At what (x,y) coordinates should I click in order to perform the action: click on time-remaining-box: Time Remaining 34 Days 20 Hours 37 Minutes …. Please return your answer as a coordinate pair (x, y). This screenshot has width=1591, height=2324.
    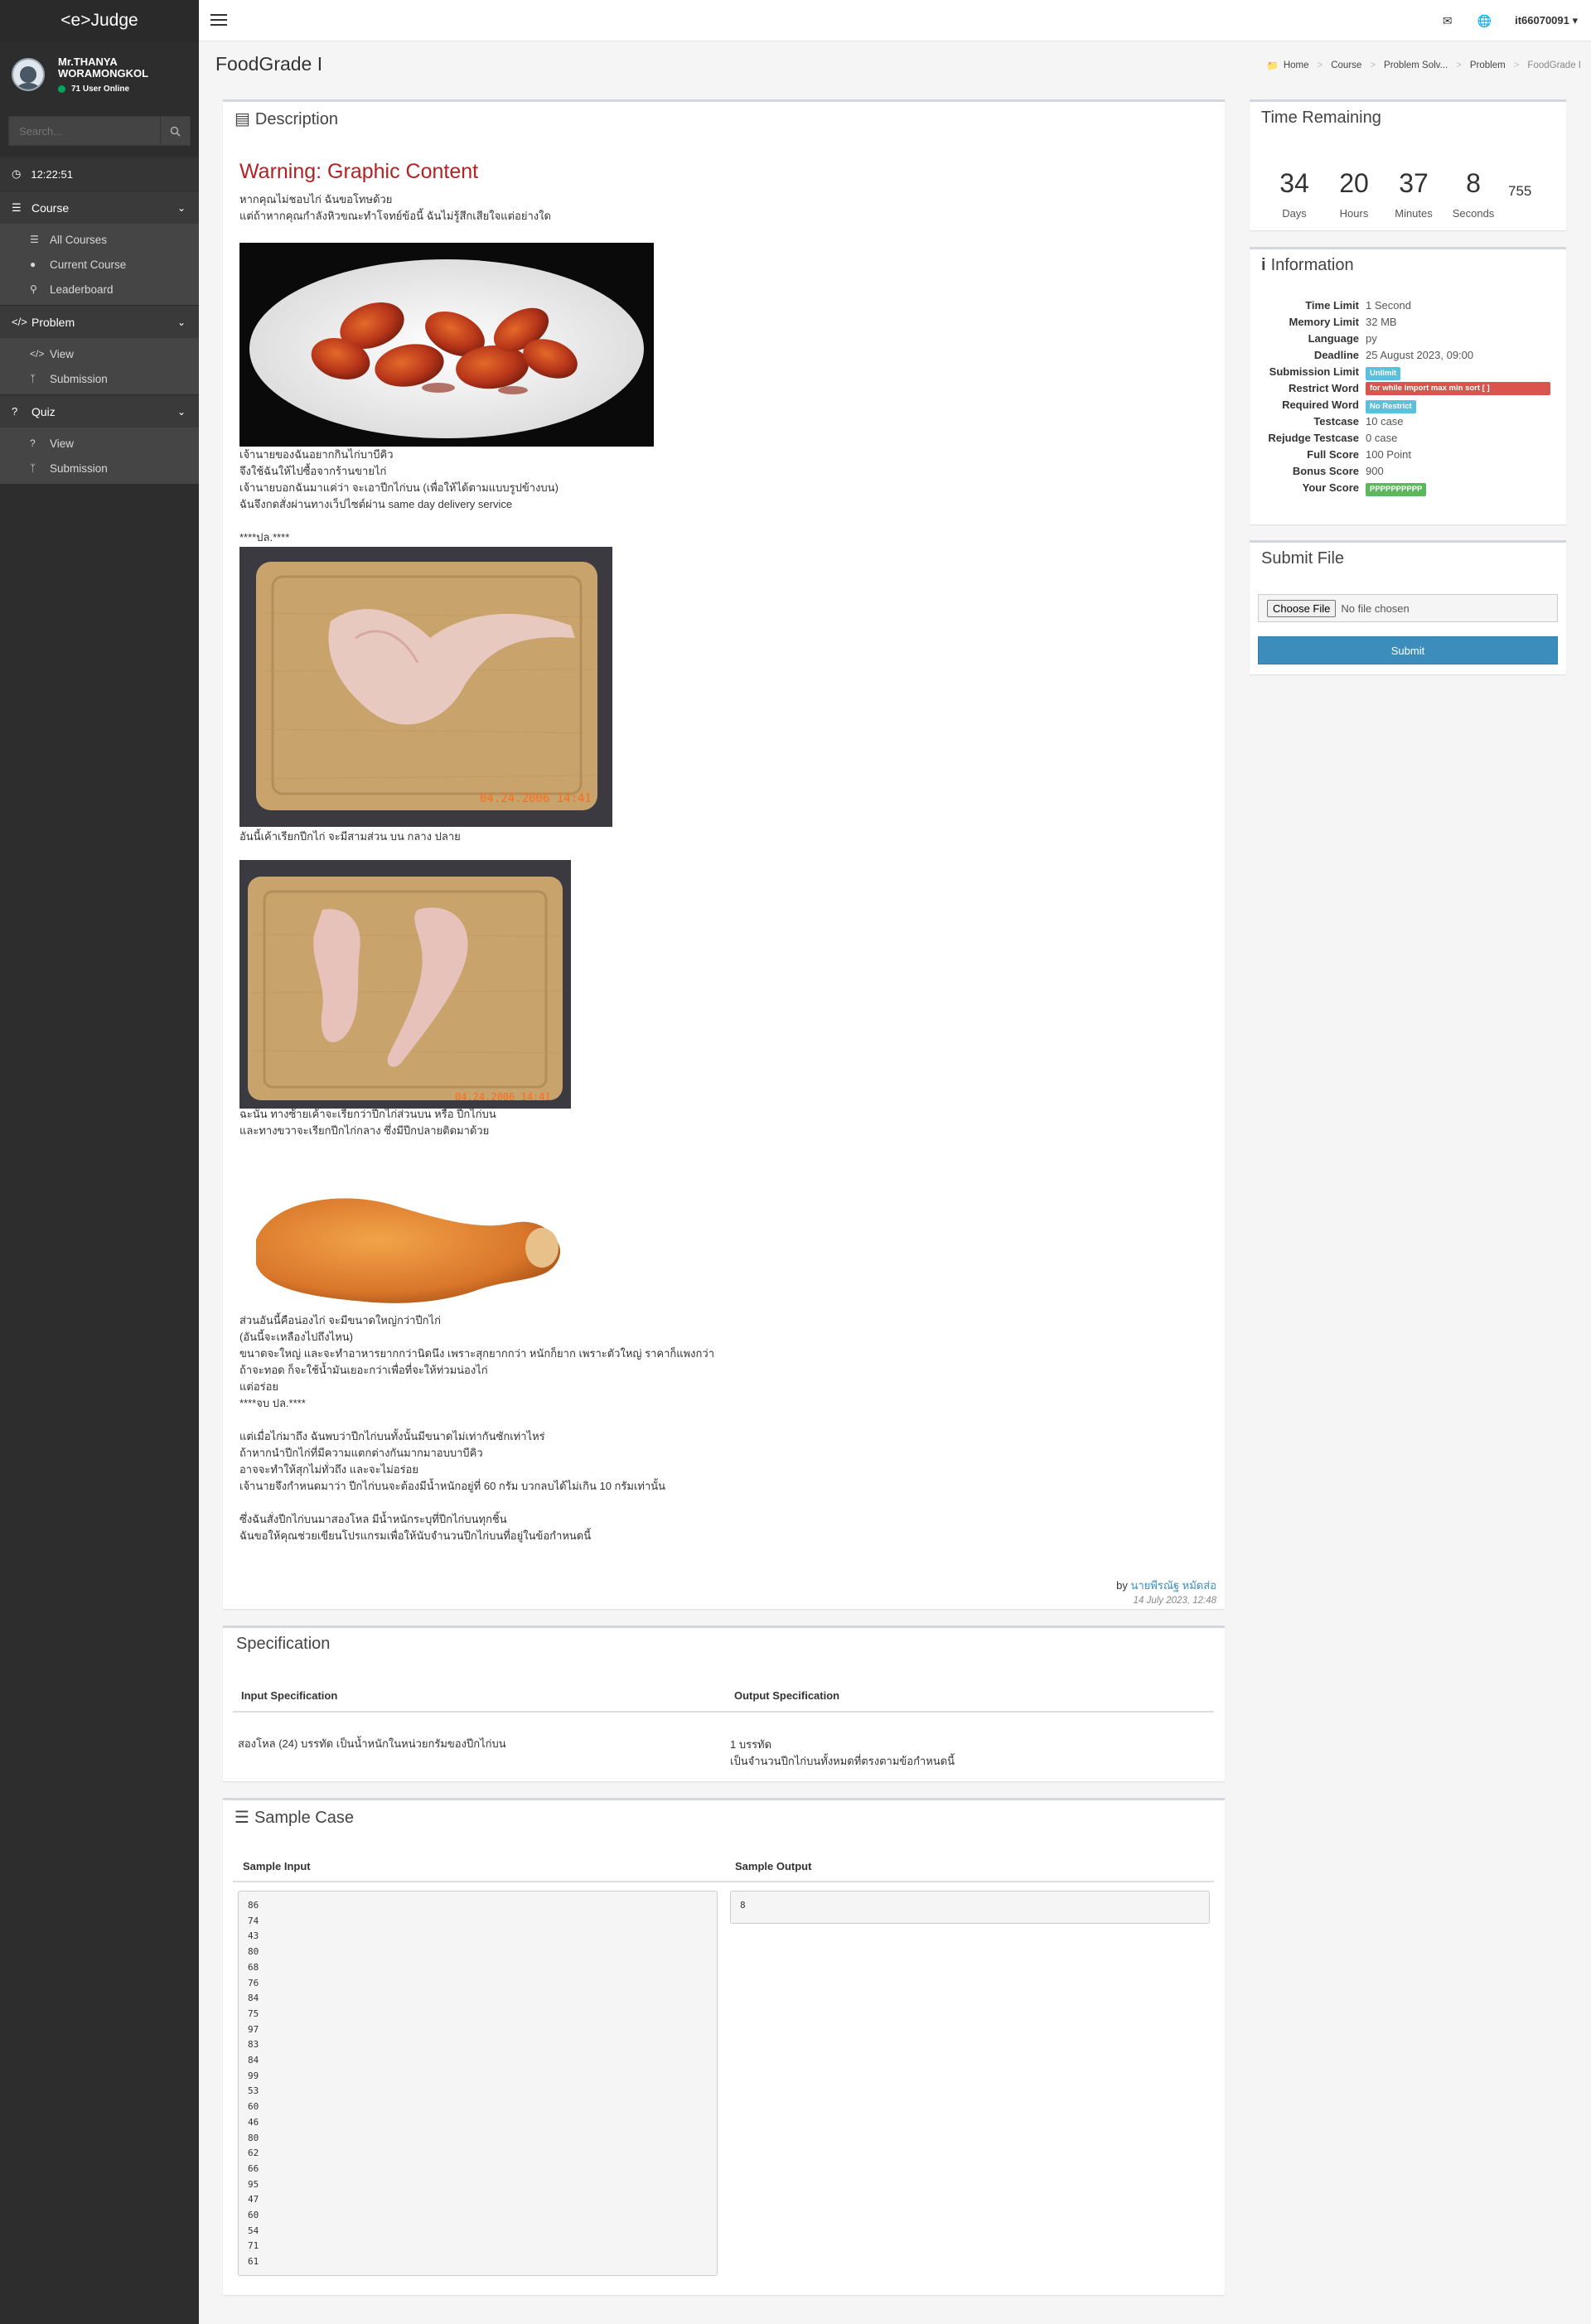
    Looking at the image, I should click on (1408, 164).